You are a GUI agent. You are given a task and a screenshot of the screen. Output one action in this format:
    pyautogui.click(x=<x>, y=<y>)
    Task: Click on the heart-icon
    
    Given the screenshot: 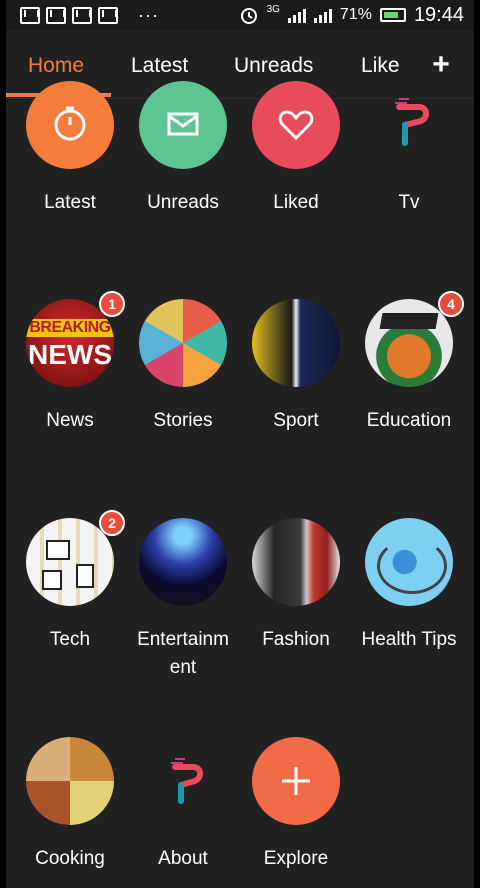 What is the action you would take?
    pyautogui.click(x=296, y=125)
    